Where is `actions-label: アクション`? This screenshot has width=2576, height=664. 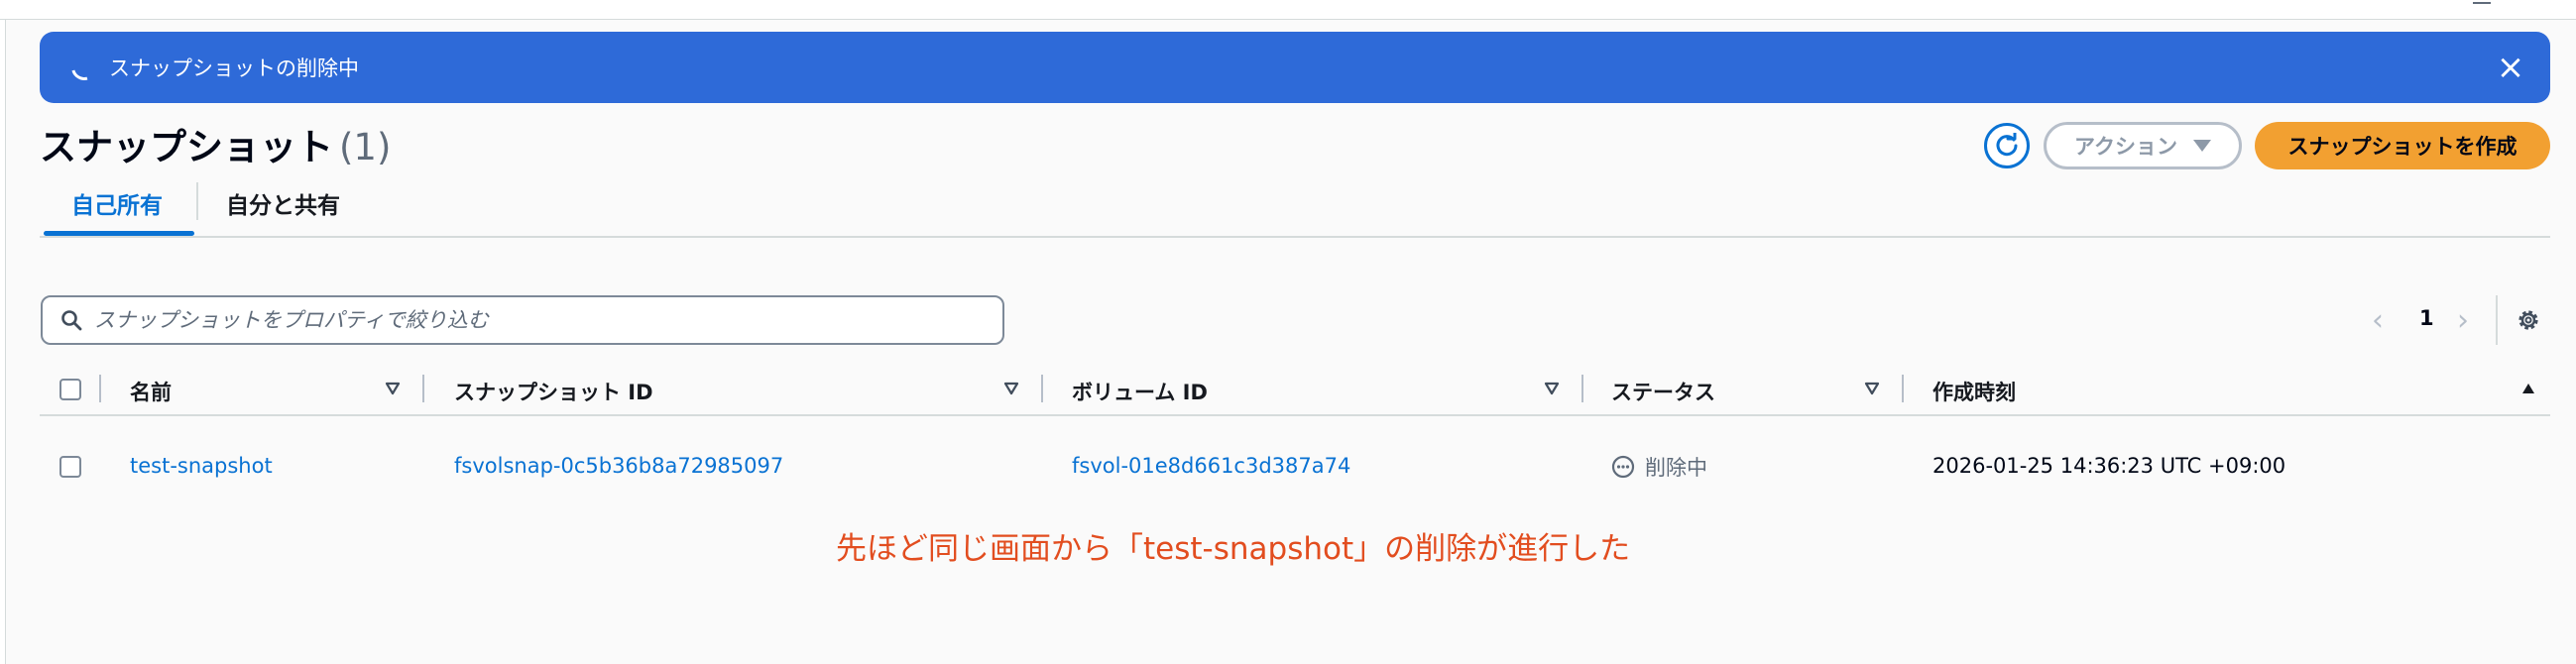
actions-label: アクション is located at coordinates (2125, 147).